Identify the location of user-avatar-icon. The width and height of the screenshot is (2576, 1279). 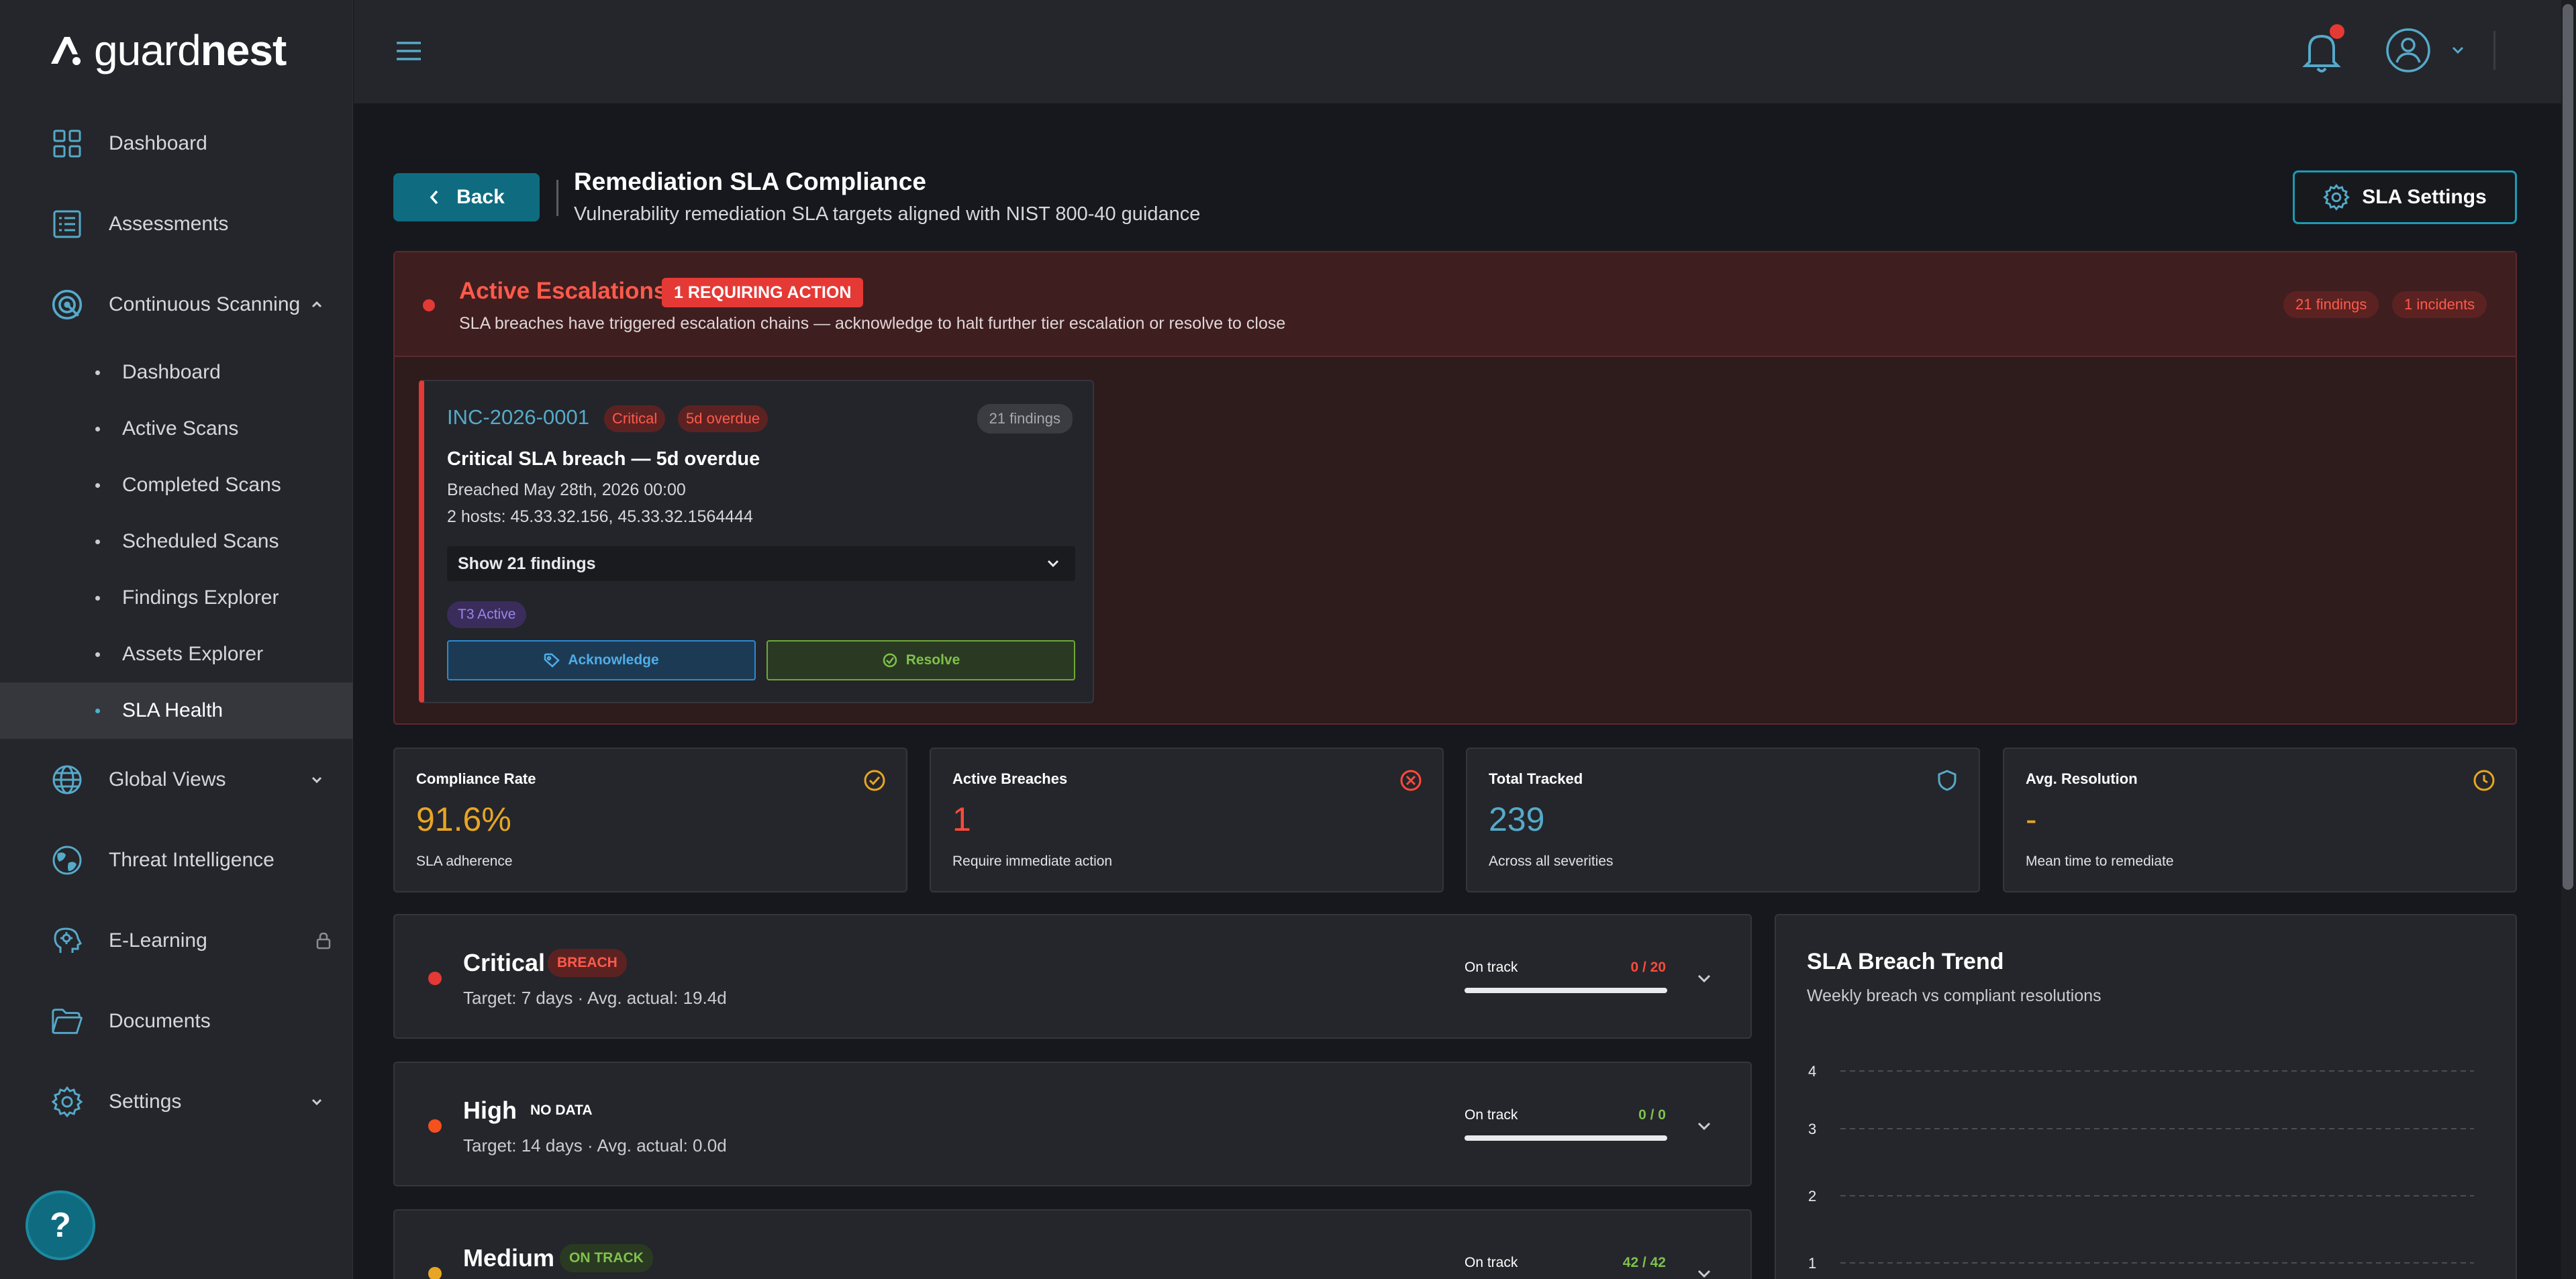
(2408, 50).